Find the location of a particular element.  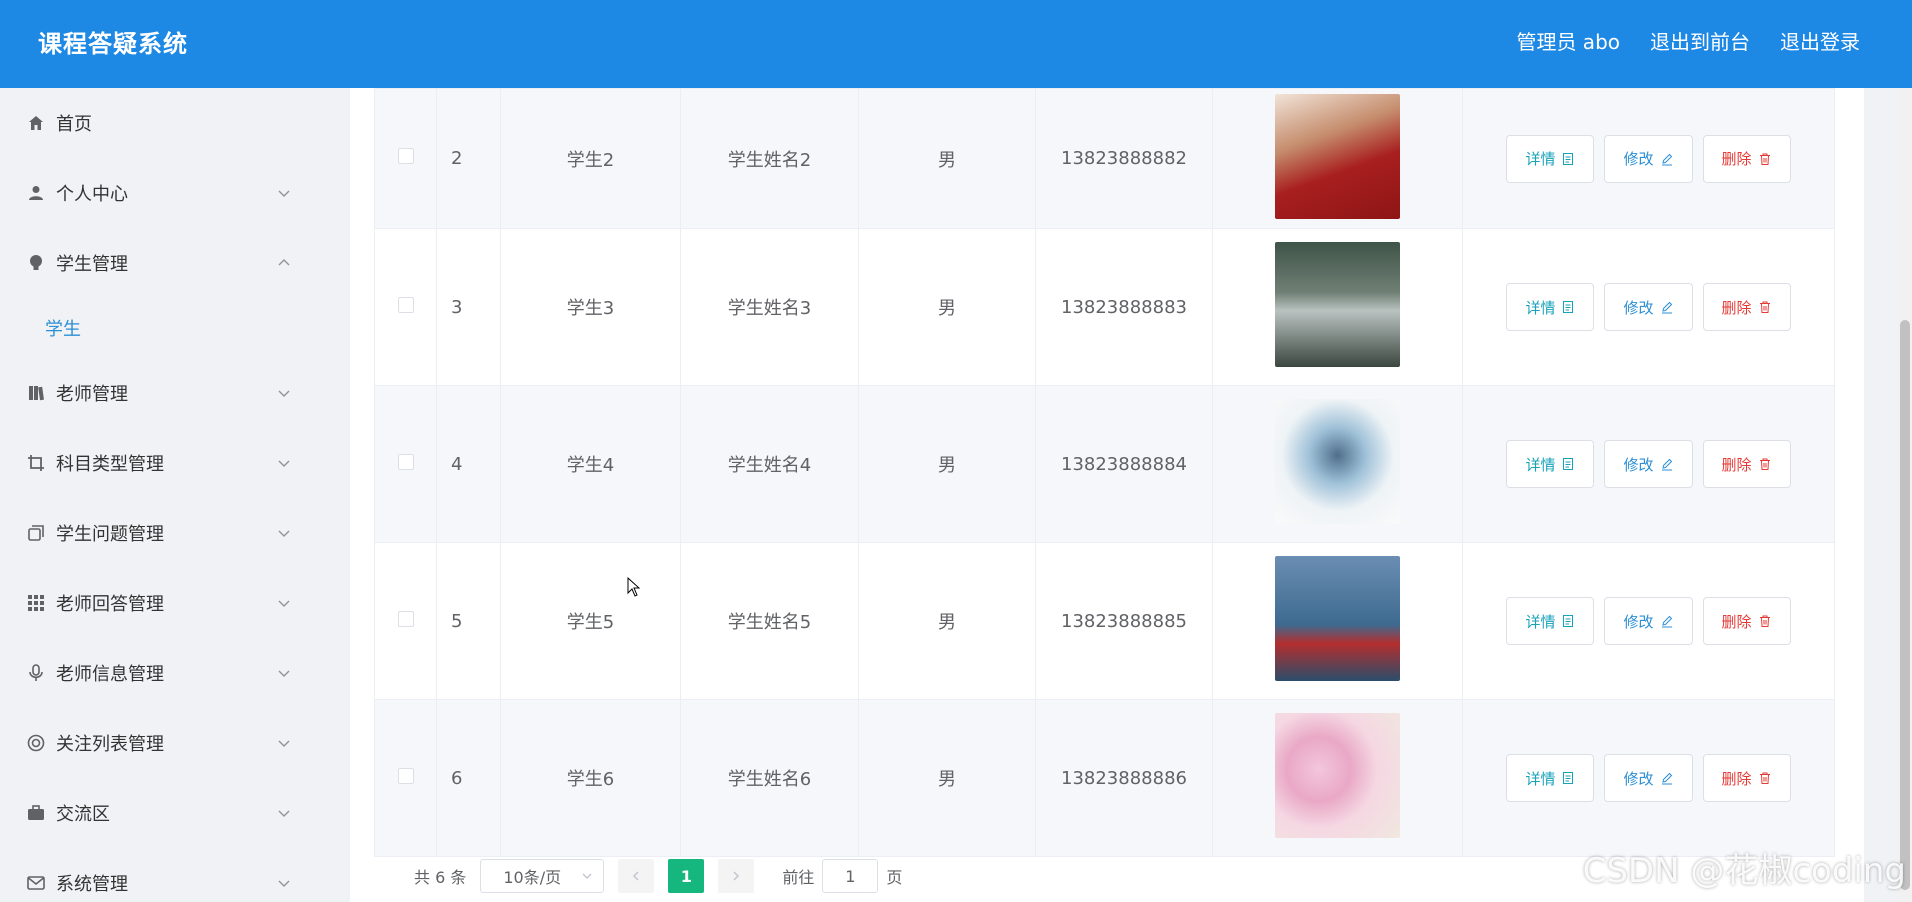

row-index: 6 is located at coordinates (468, 778).